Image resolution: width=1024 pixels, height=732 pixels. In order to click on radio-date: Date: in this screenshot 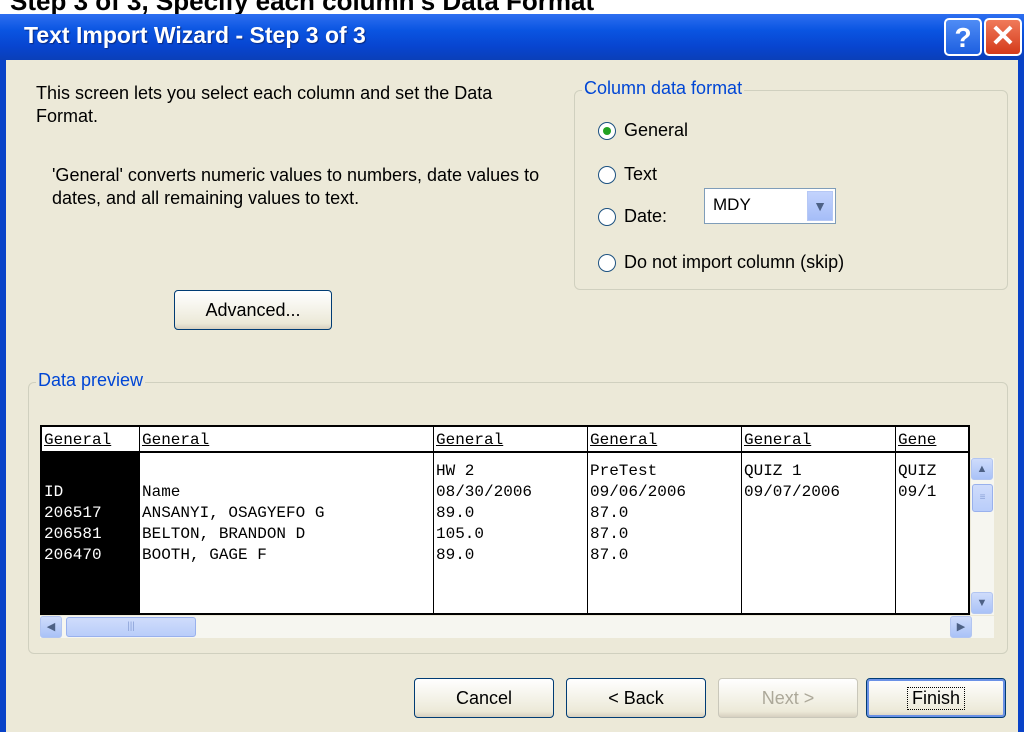, I will do `click(632, 216)`.